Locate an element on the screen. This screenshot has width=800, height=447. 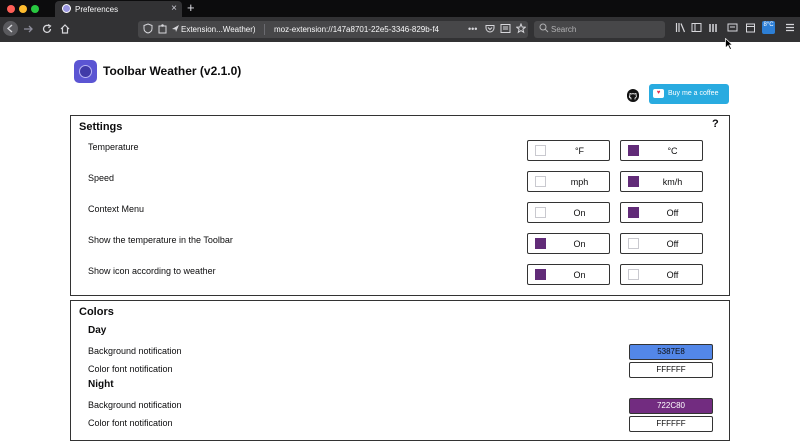
search-placeholder: Search is located at coordinates (564, 29).